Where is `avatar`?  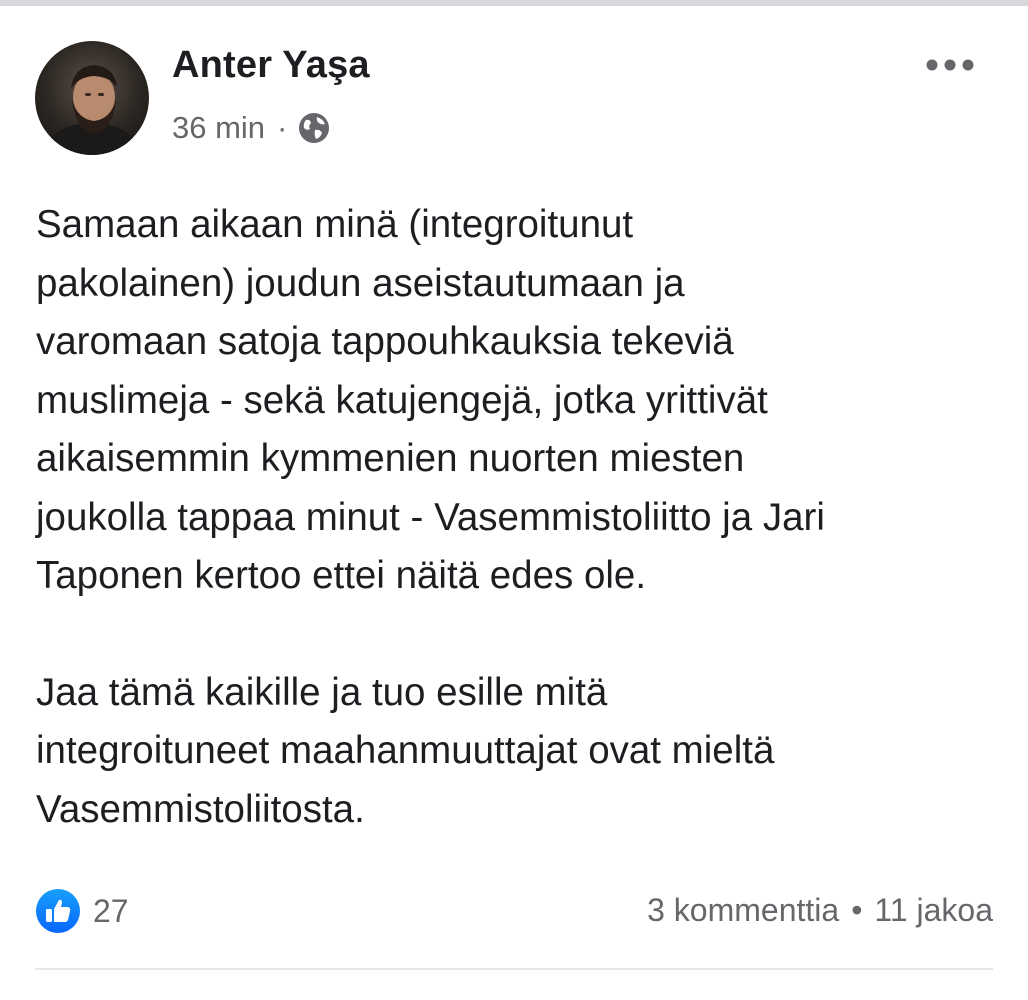 avatar is located at coordinates (92, 98).